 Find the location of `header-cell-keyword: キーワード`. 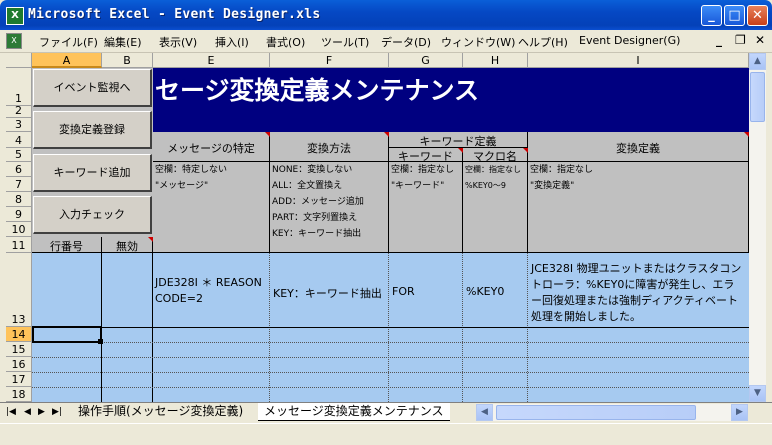

header-cell-keyword: キーワード is located at coordinates (426, 155).